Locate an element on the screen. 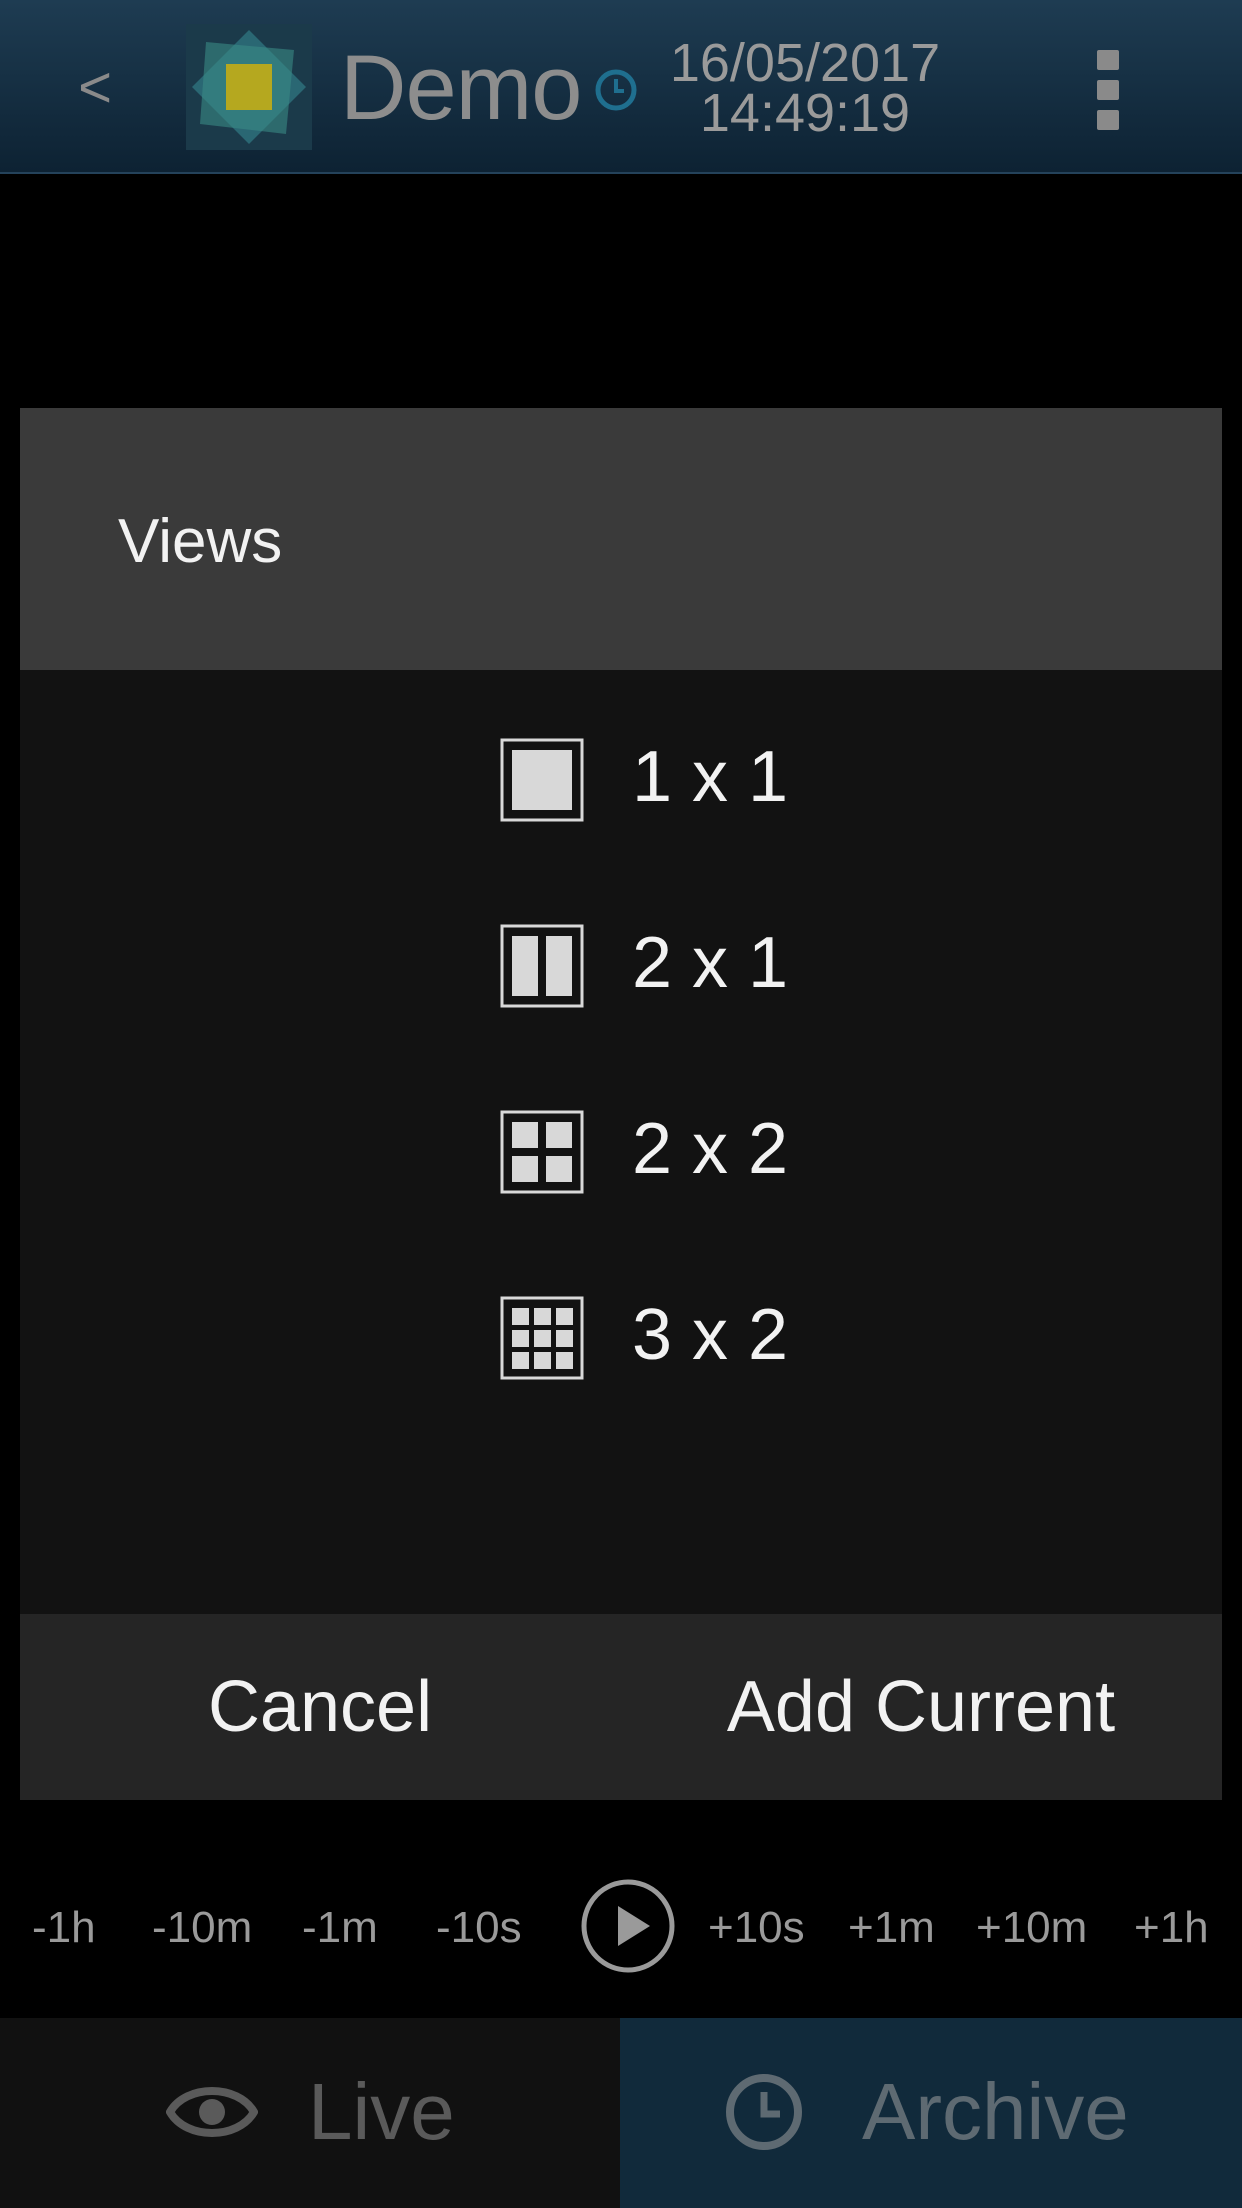  app-title: Demo is located at coordinates (461, 88).